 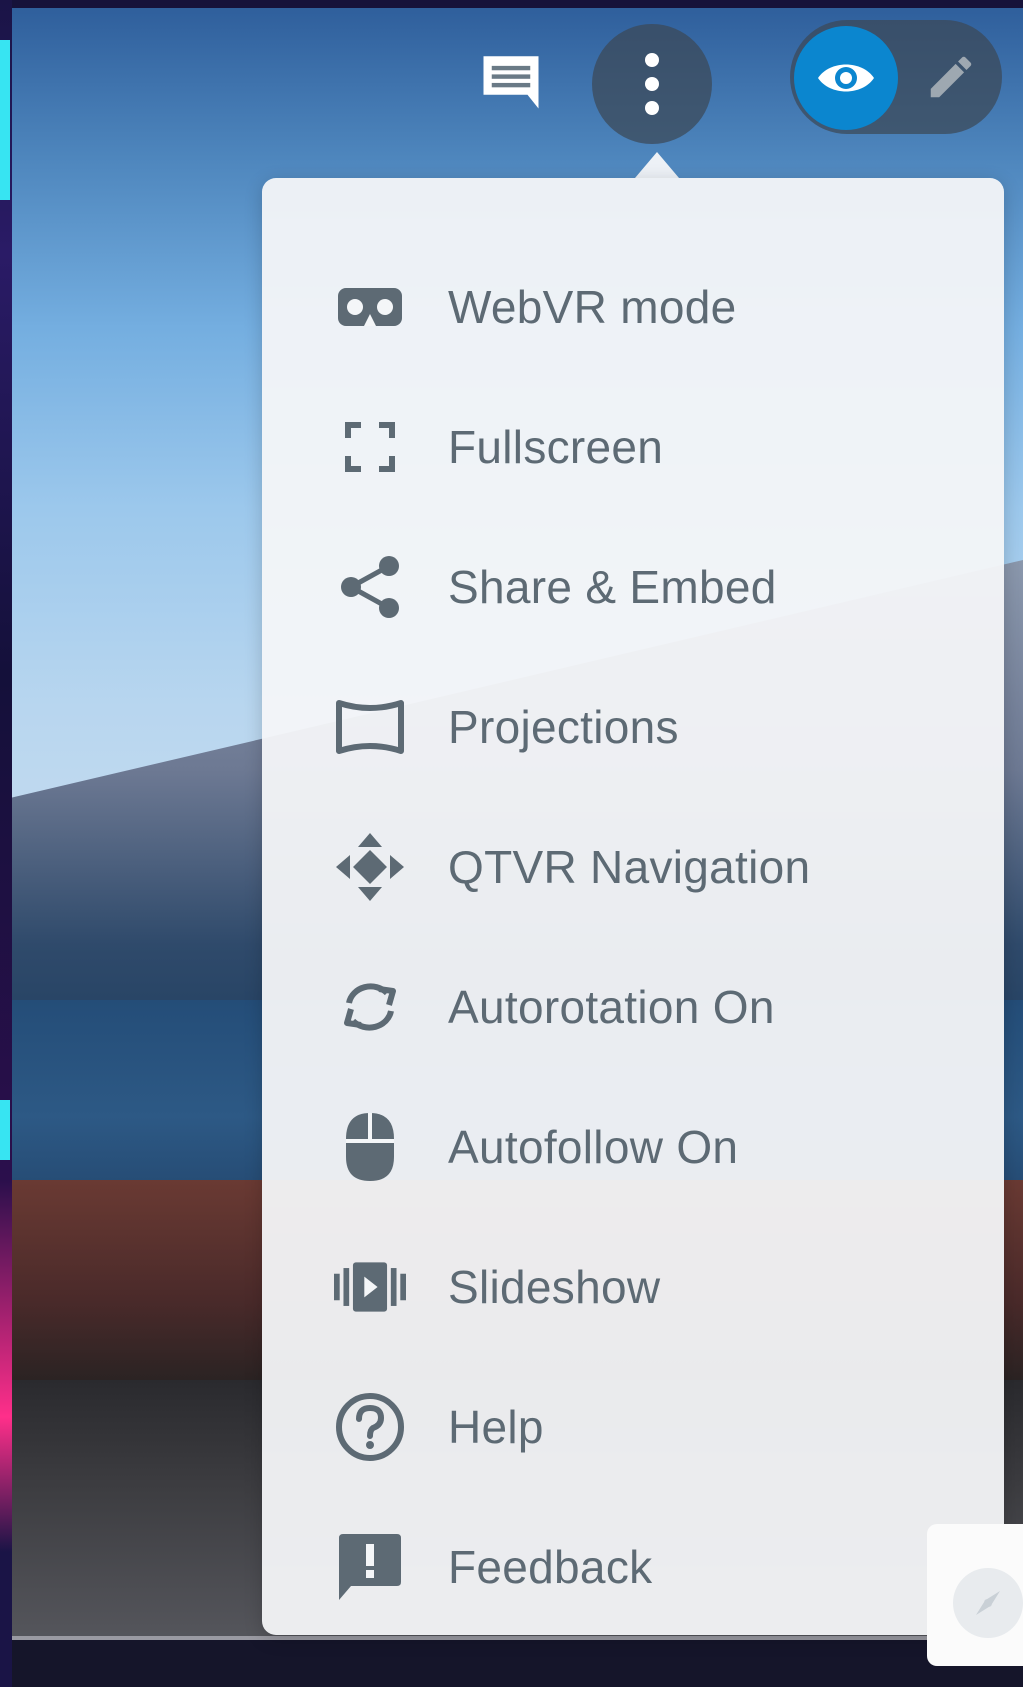 What do you see at coordinates (370, 867) in the screenshot?
I see `move-arrows-icon` at bounding box center [370, 867].